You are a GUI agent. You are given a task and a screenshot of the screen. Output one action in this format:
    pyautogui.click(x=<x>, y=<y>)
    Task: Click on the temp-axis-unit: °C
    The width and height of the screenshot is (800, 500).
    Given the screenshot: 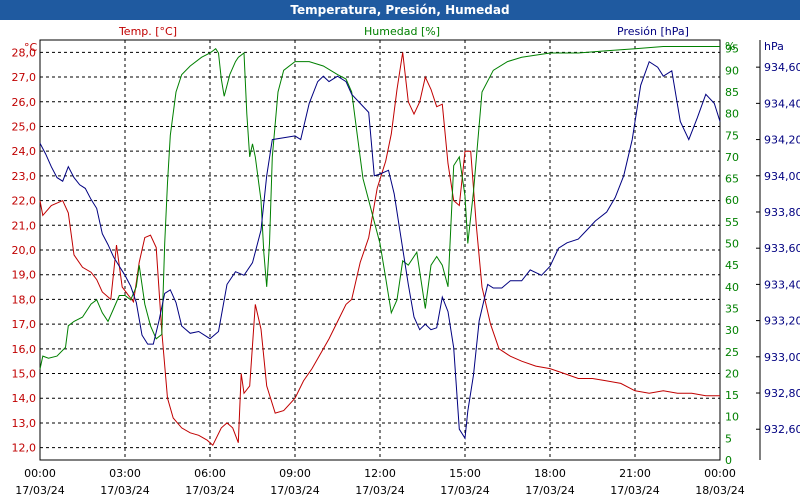 What is the action you would take?
    pyautogui.click(x=31, y=47)
    